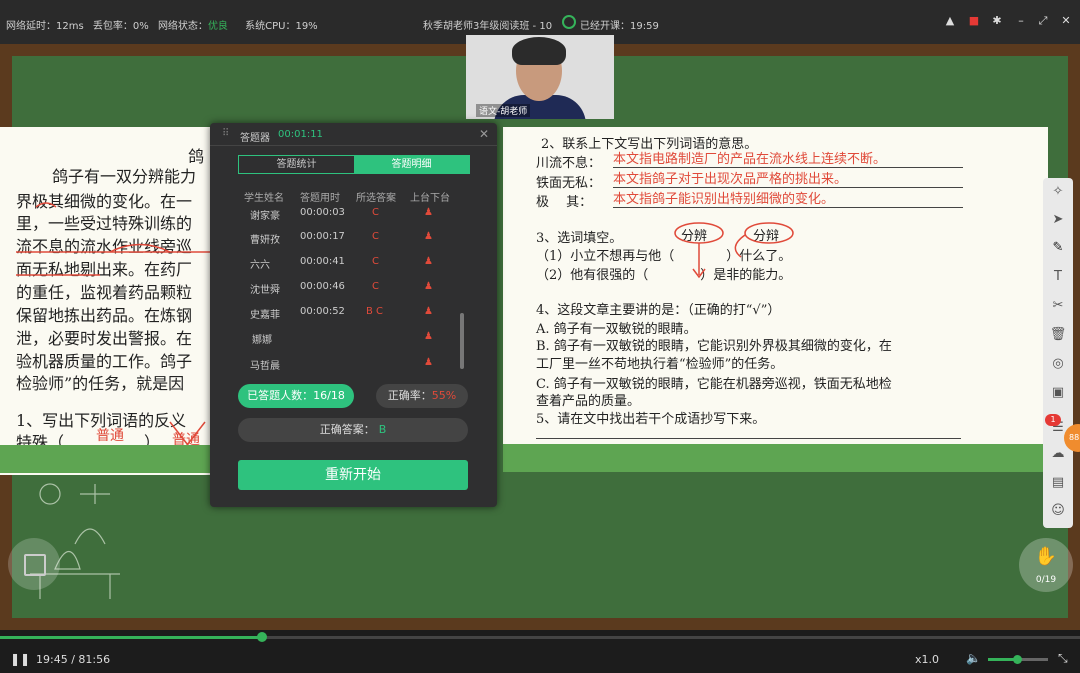  I want to click on progress-fill, so click(131, 637).